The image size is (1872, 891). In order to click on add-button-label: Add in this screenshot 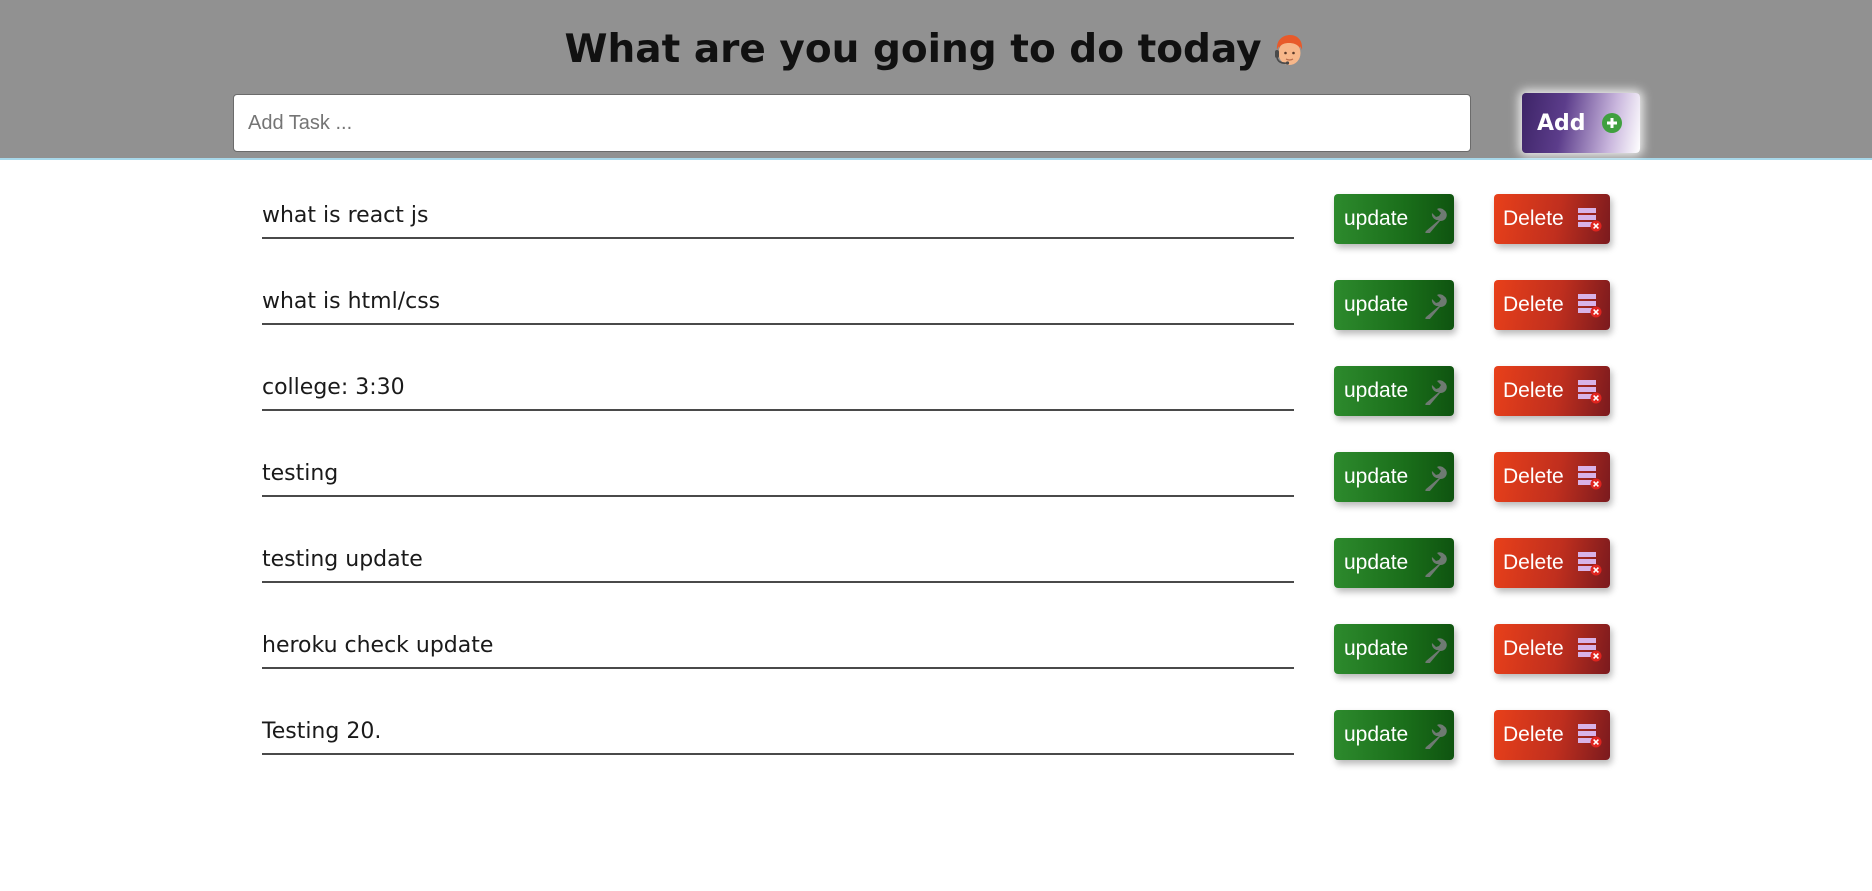, I will do `click(1561, 123)`.